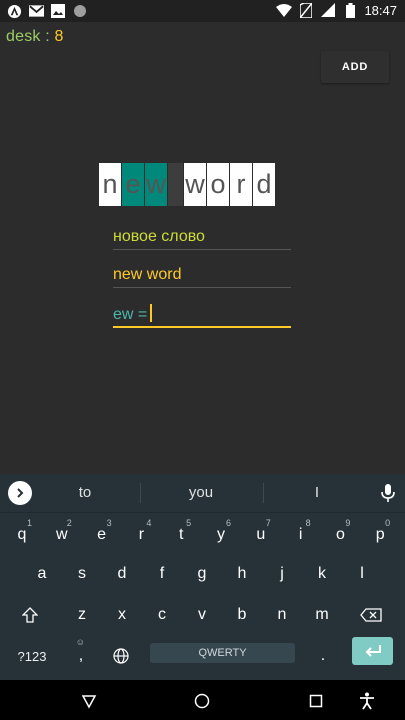 The image size is (405, 720). I want to click on emoji-hint: ☺, so click(80, 642).